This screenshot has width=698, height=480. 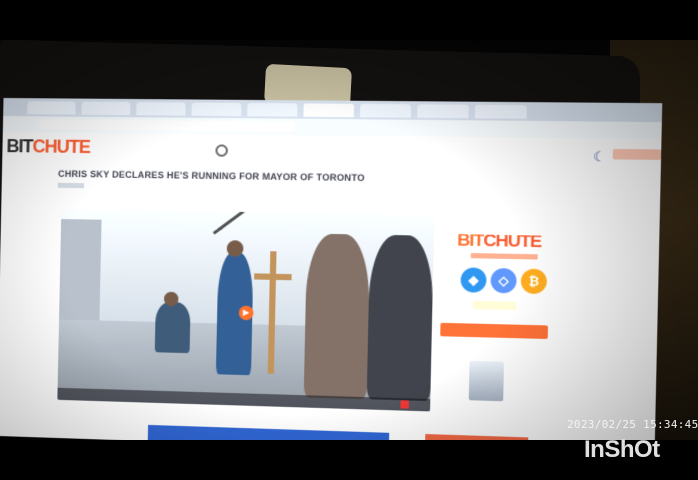 What do you see at coordinates (166, 125) in the screenshot?
I see `url-input` at bounding box center [166, 125].